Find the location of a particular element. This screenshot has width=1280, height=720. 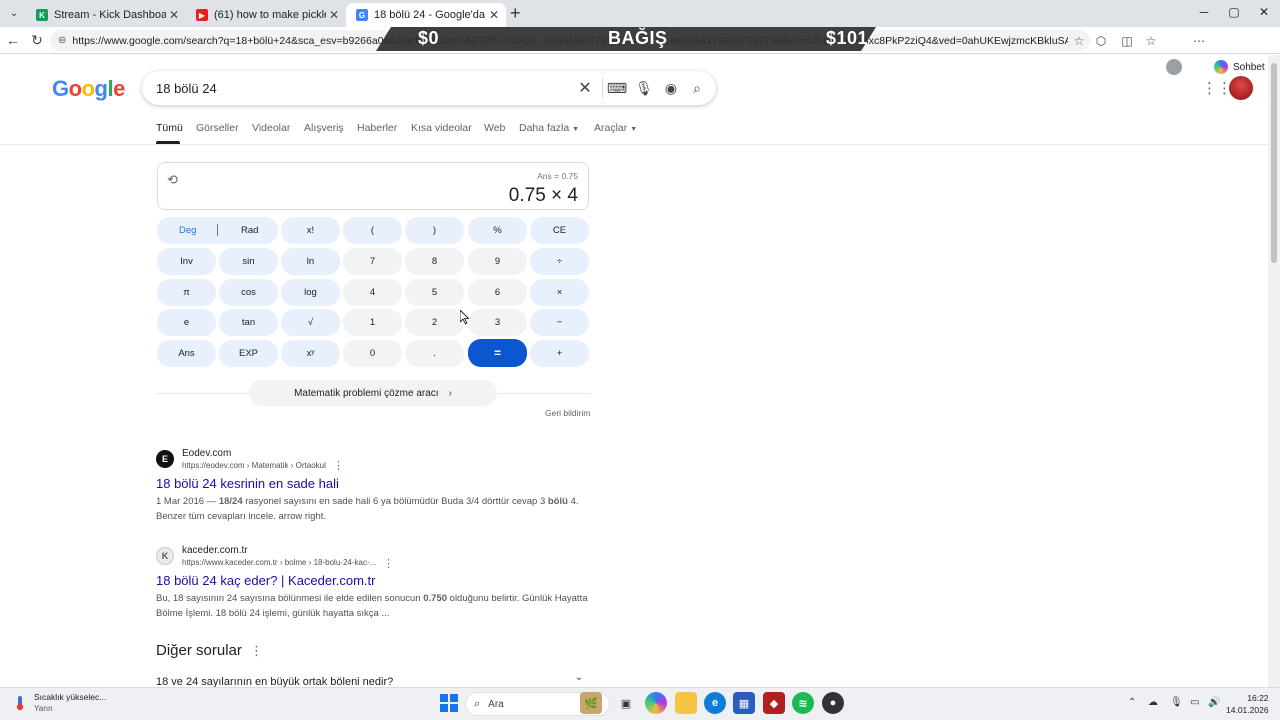

maximize-icon: ▢ is located at coordinates (1234, 12).